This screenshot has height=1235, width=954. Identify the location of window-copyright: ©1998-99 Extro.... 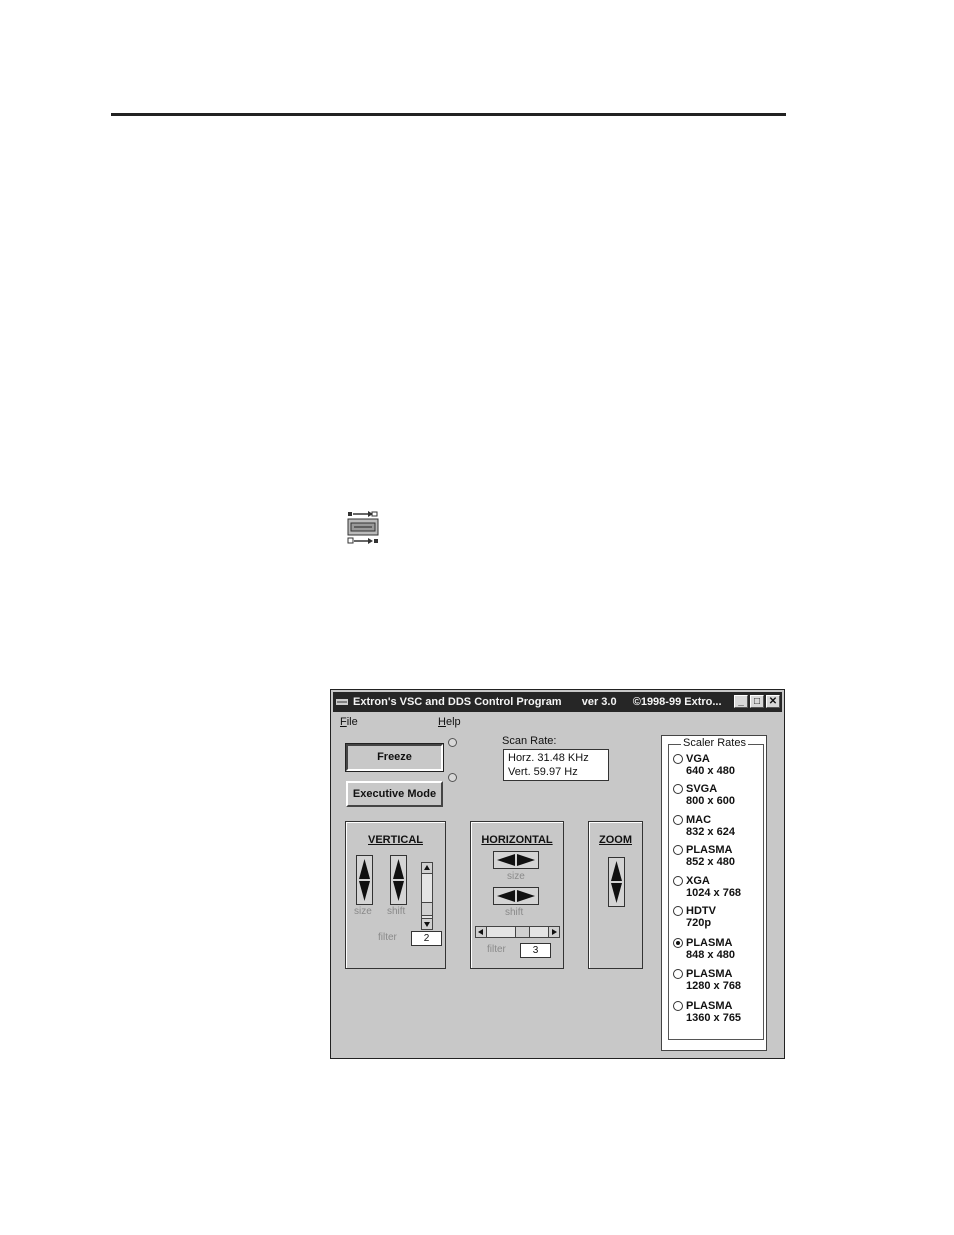
(677, 702).